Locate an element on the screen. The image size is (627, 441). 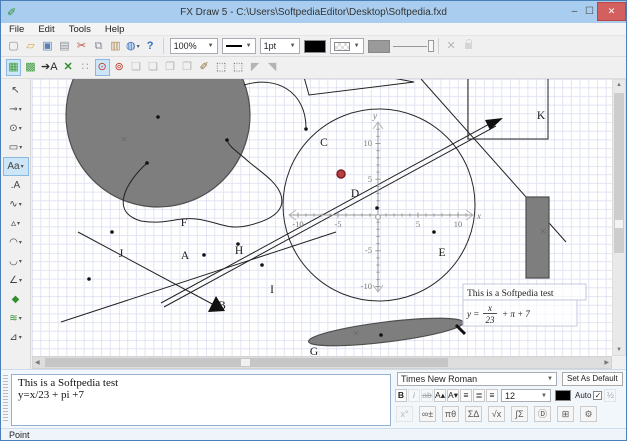
scroll-left-arrow: ◀ is located at coordinates (37, 362).